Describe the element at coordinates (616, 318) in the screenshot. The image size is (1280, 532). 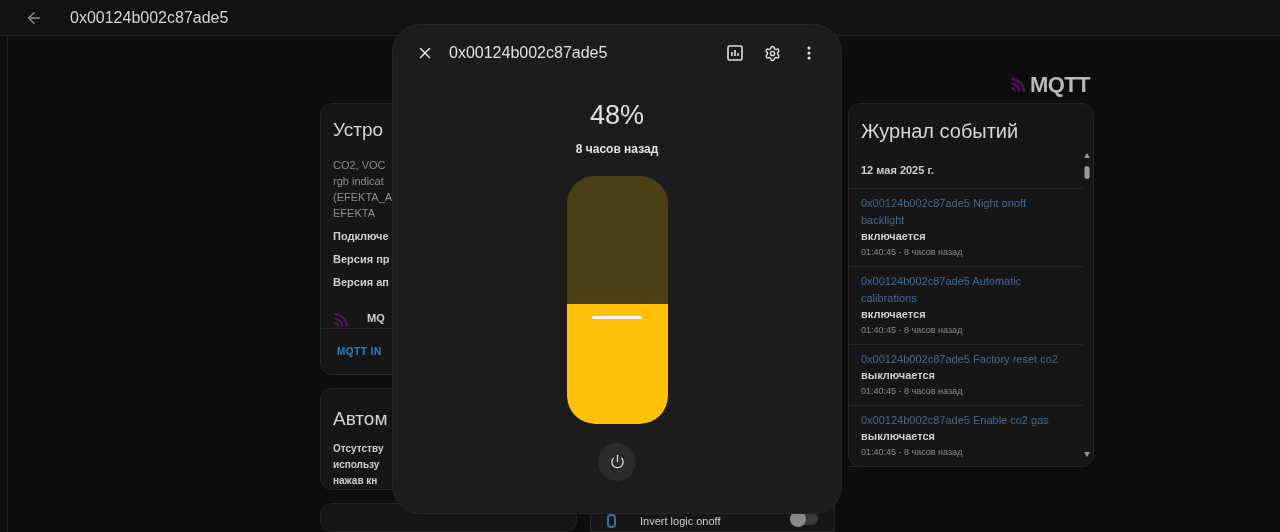
I see `slider-handle` at that location.